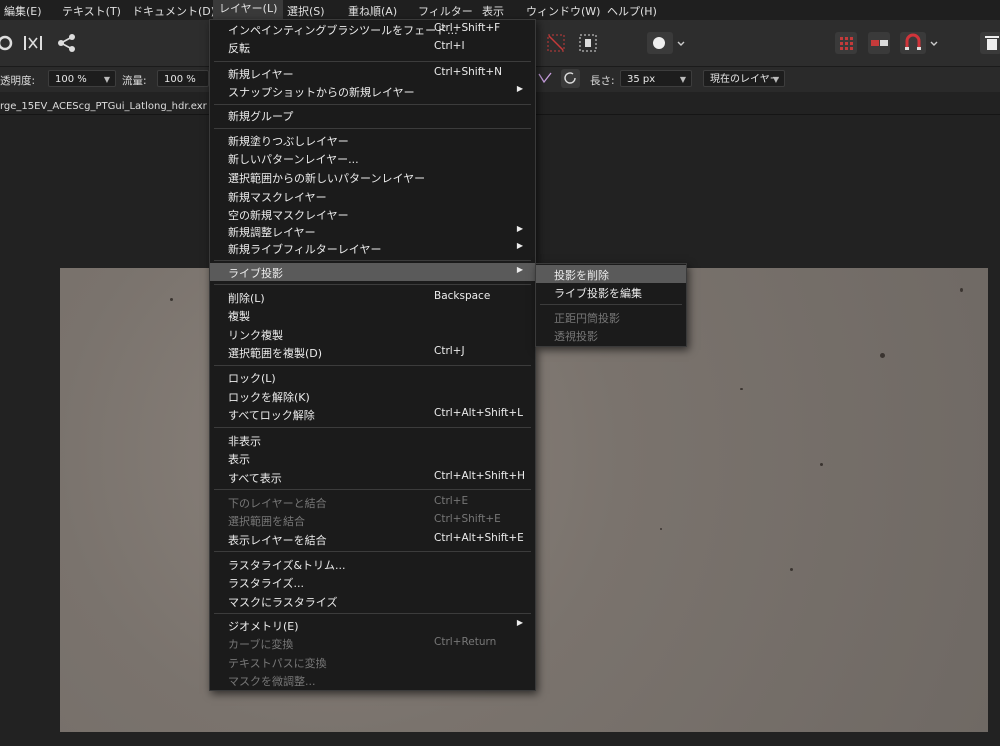 This screenshot has height=746, width=1000. Describe the element at coordinates (556, 43) in the screenshot. I see `grid-cross-icon` at that location.